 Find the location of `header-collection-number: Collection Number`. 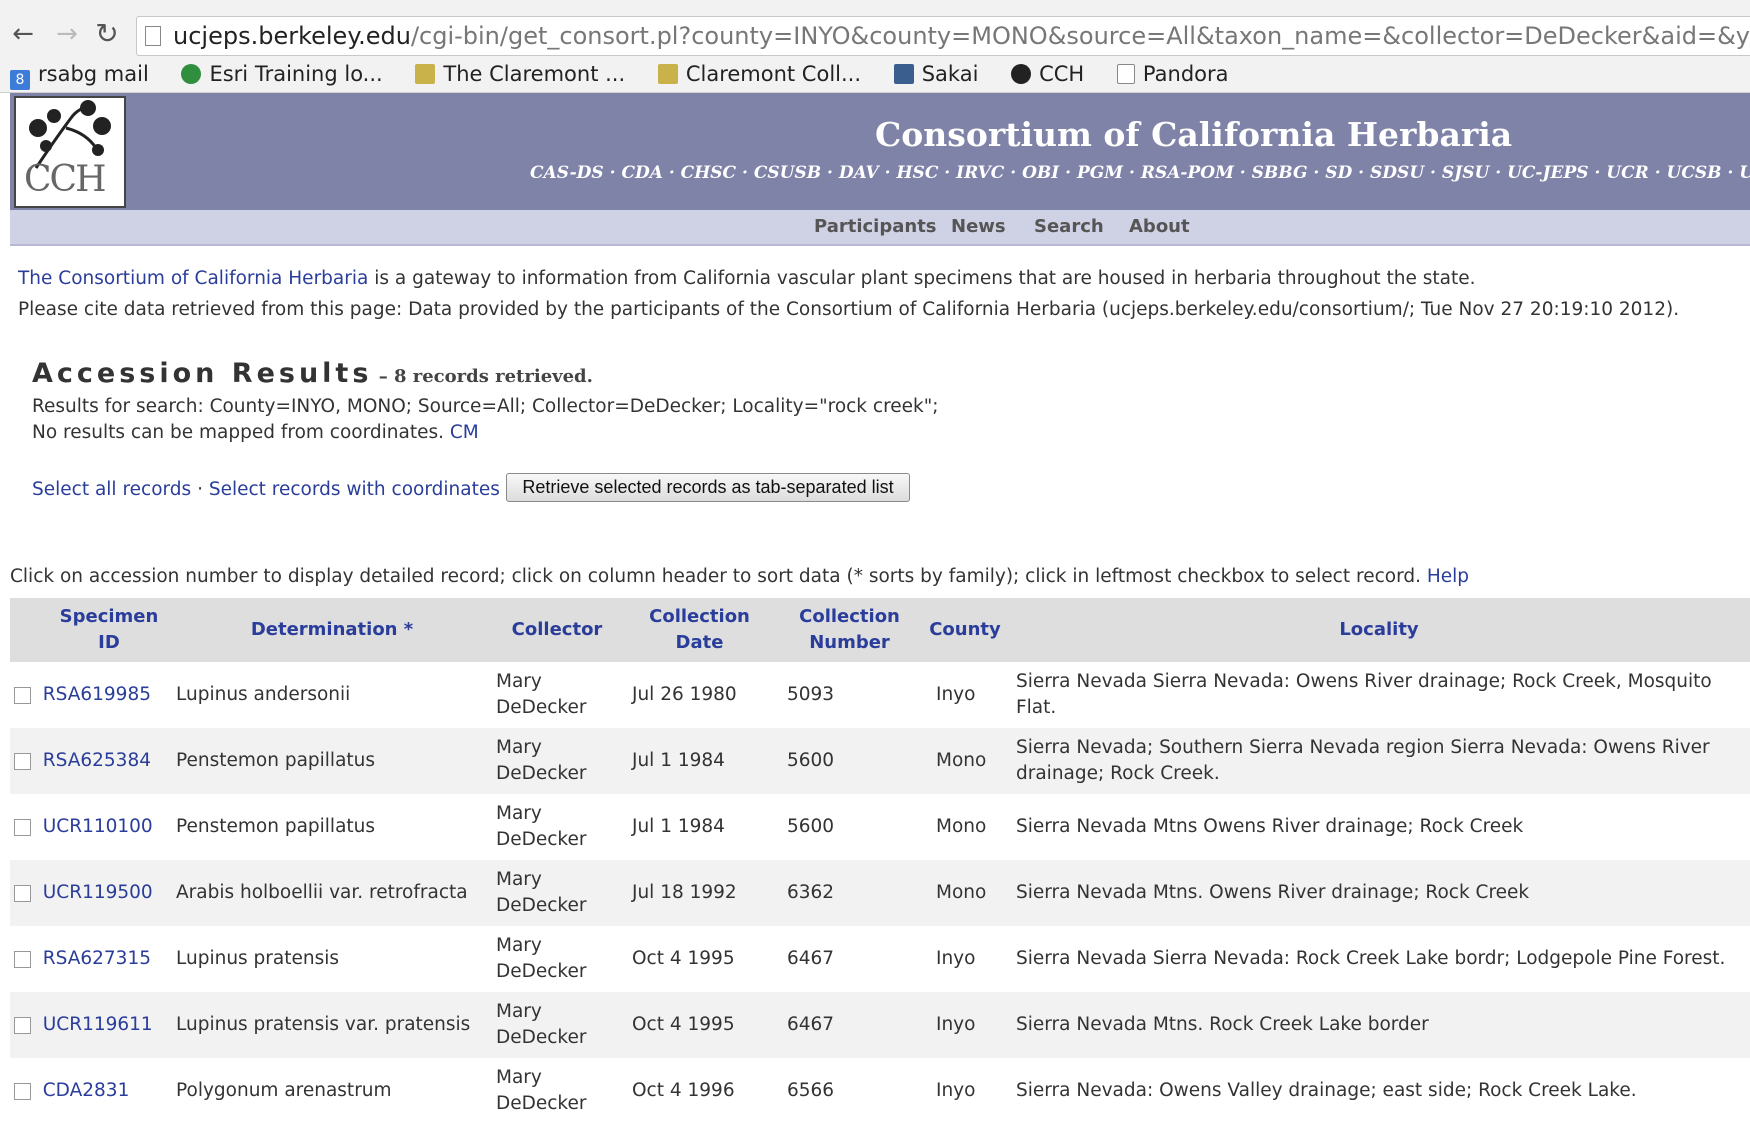

header-collection-number: Collection Number is located at coordinates (849, 630).